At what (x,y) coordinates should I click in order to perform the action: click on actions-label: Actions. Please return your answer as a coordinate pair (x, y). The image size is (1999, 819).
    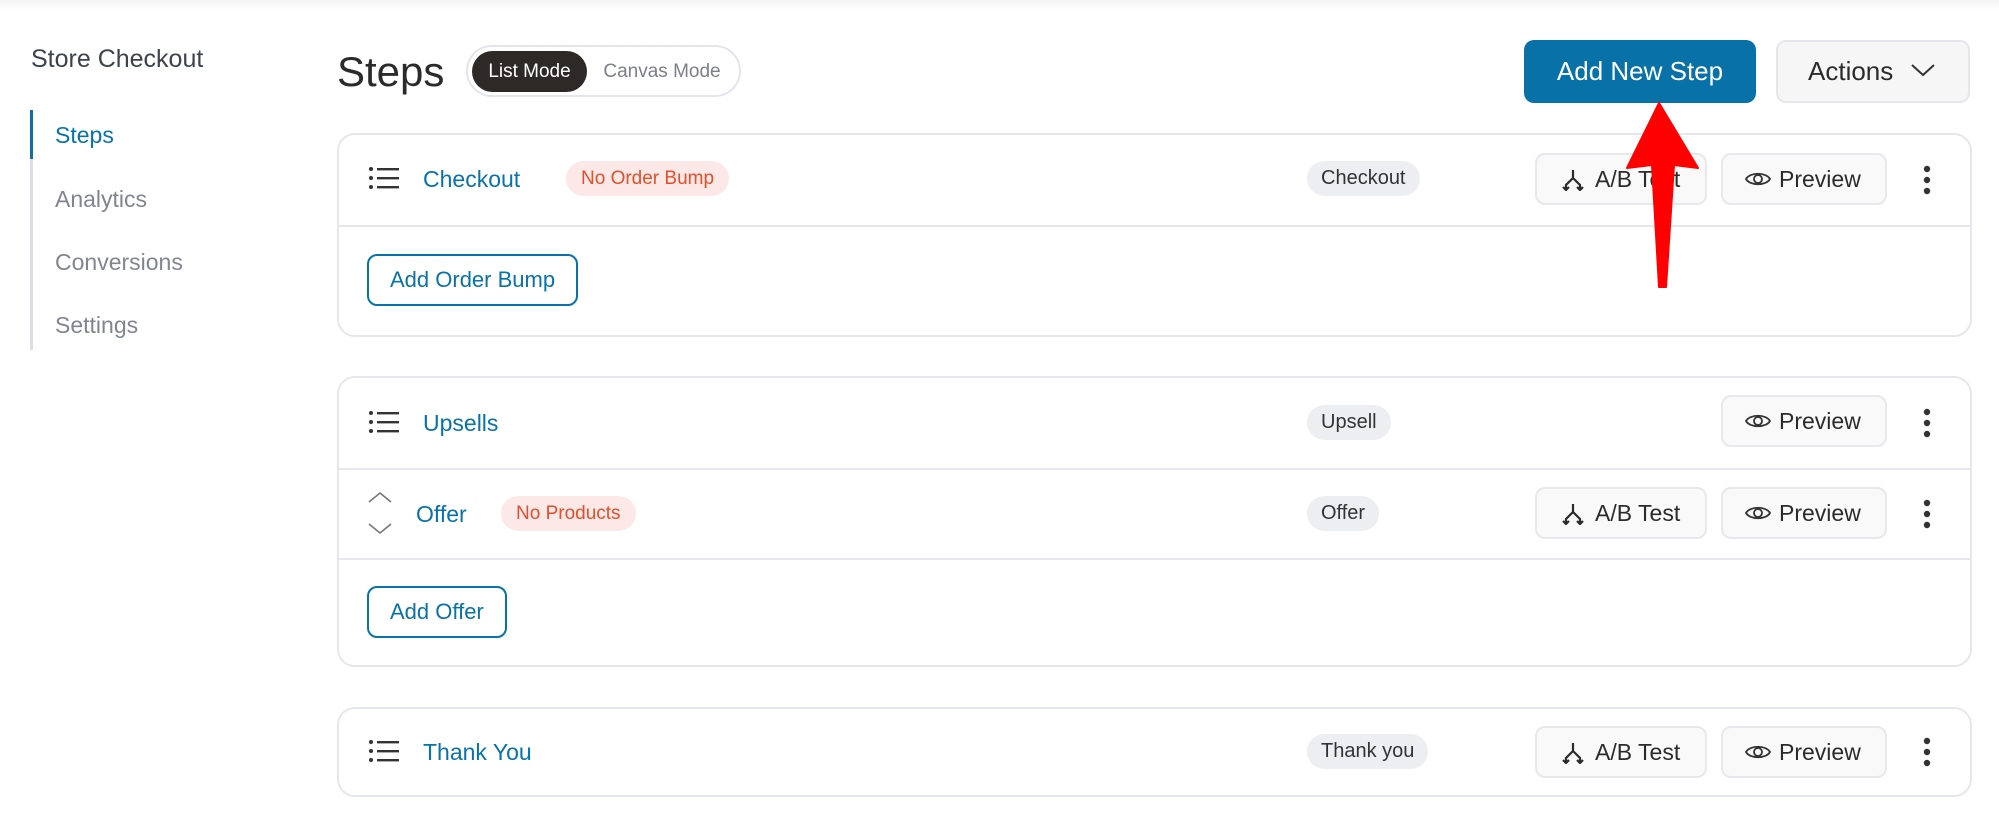
    Looking at the image, I should click on (1851, 71).